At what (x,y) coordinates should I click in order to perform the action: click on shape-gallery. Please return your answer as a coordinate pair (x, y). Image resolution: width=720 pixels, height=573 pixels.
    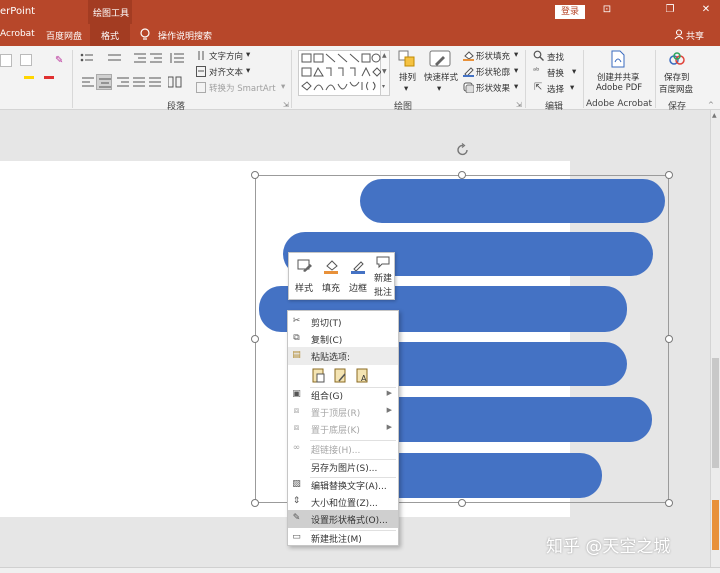
    Looking at the image, I should click on (340, 73).